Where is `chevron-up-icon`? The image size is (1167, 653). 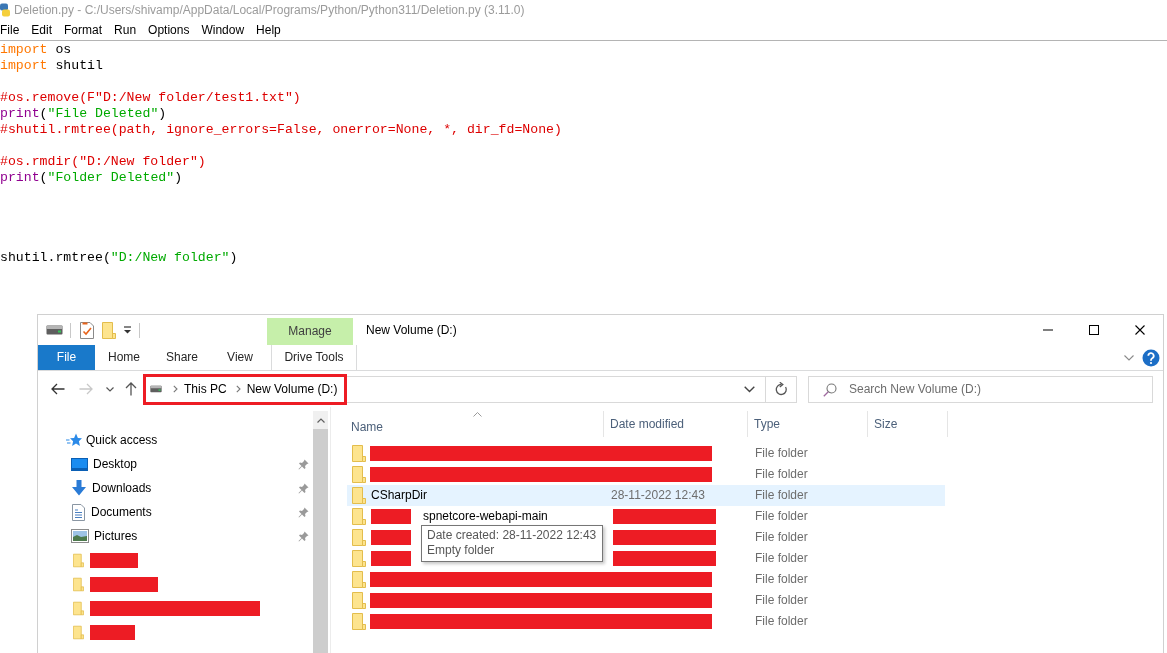
chevron-up-icon is located at coordinates (320, 420).